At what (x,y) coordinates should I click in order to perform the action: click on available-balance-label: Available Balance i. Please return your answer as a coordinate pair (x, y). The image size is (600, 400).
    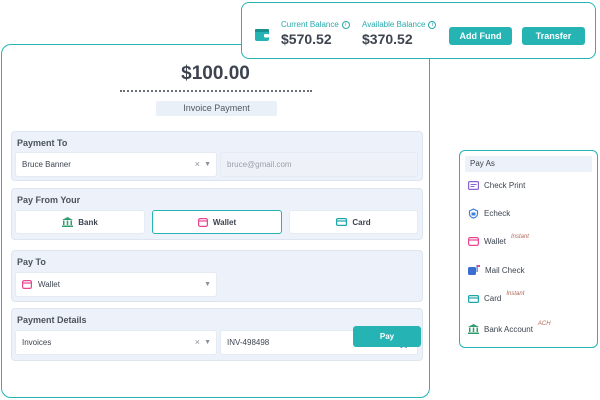
    Looking at the image, I should click on (399, 24).